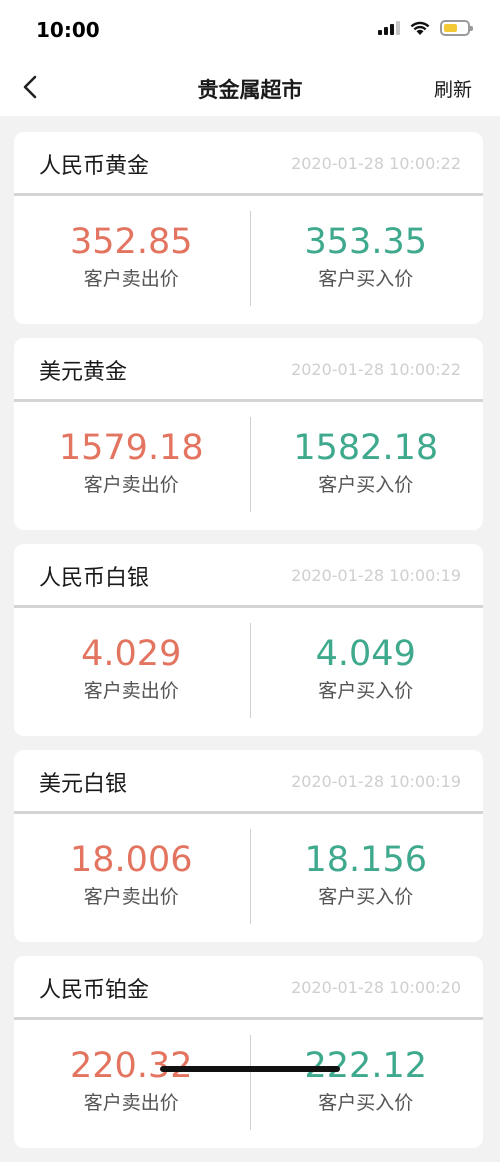 The width and height of the screenshot is (500, 1162). I want to click on buy-column: 18.156 客户买入价, so click(366, 876).